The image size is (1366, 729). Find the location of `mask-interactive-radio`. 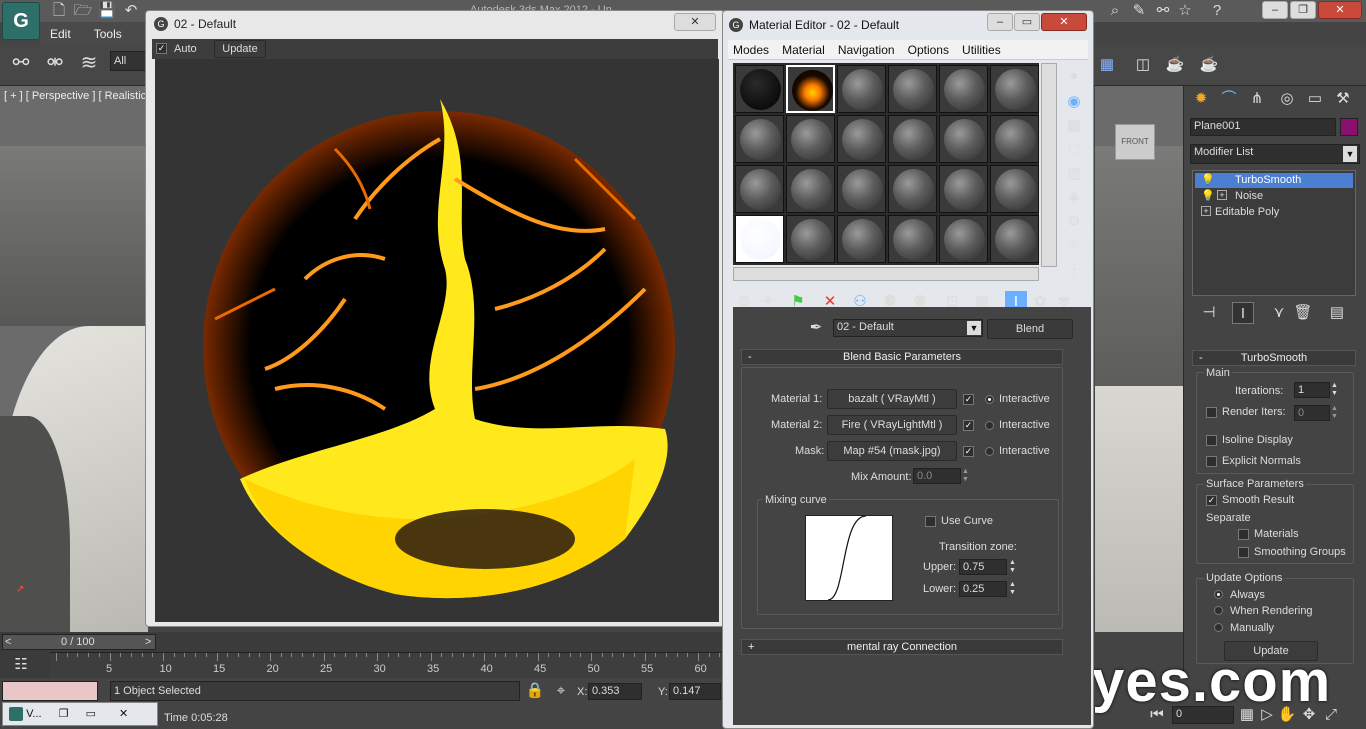

mask-interactive-radio is located at coordinates (989, 451).